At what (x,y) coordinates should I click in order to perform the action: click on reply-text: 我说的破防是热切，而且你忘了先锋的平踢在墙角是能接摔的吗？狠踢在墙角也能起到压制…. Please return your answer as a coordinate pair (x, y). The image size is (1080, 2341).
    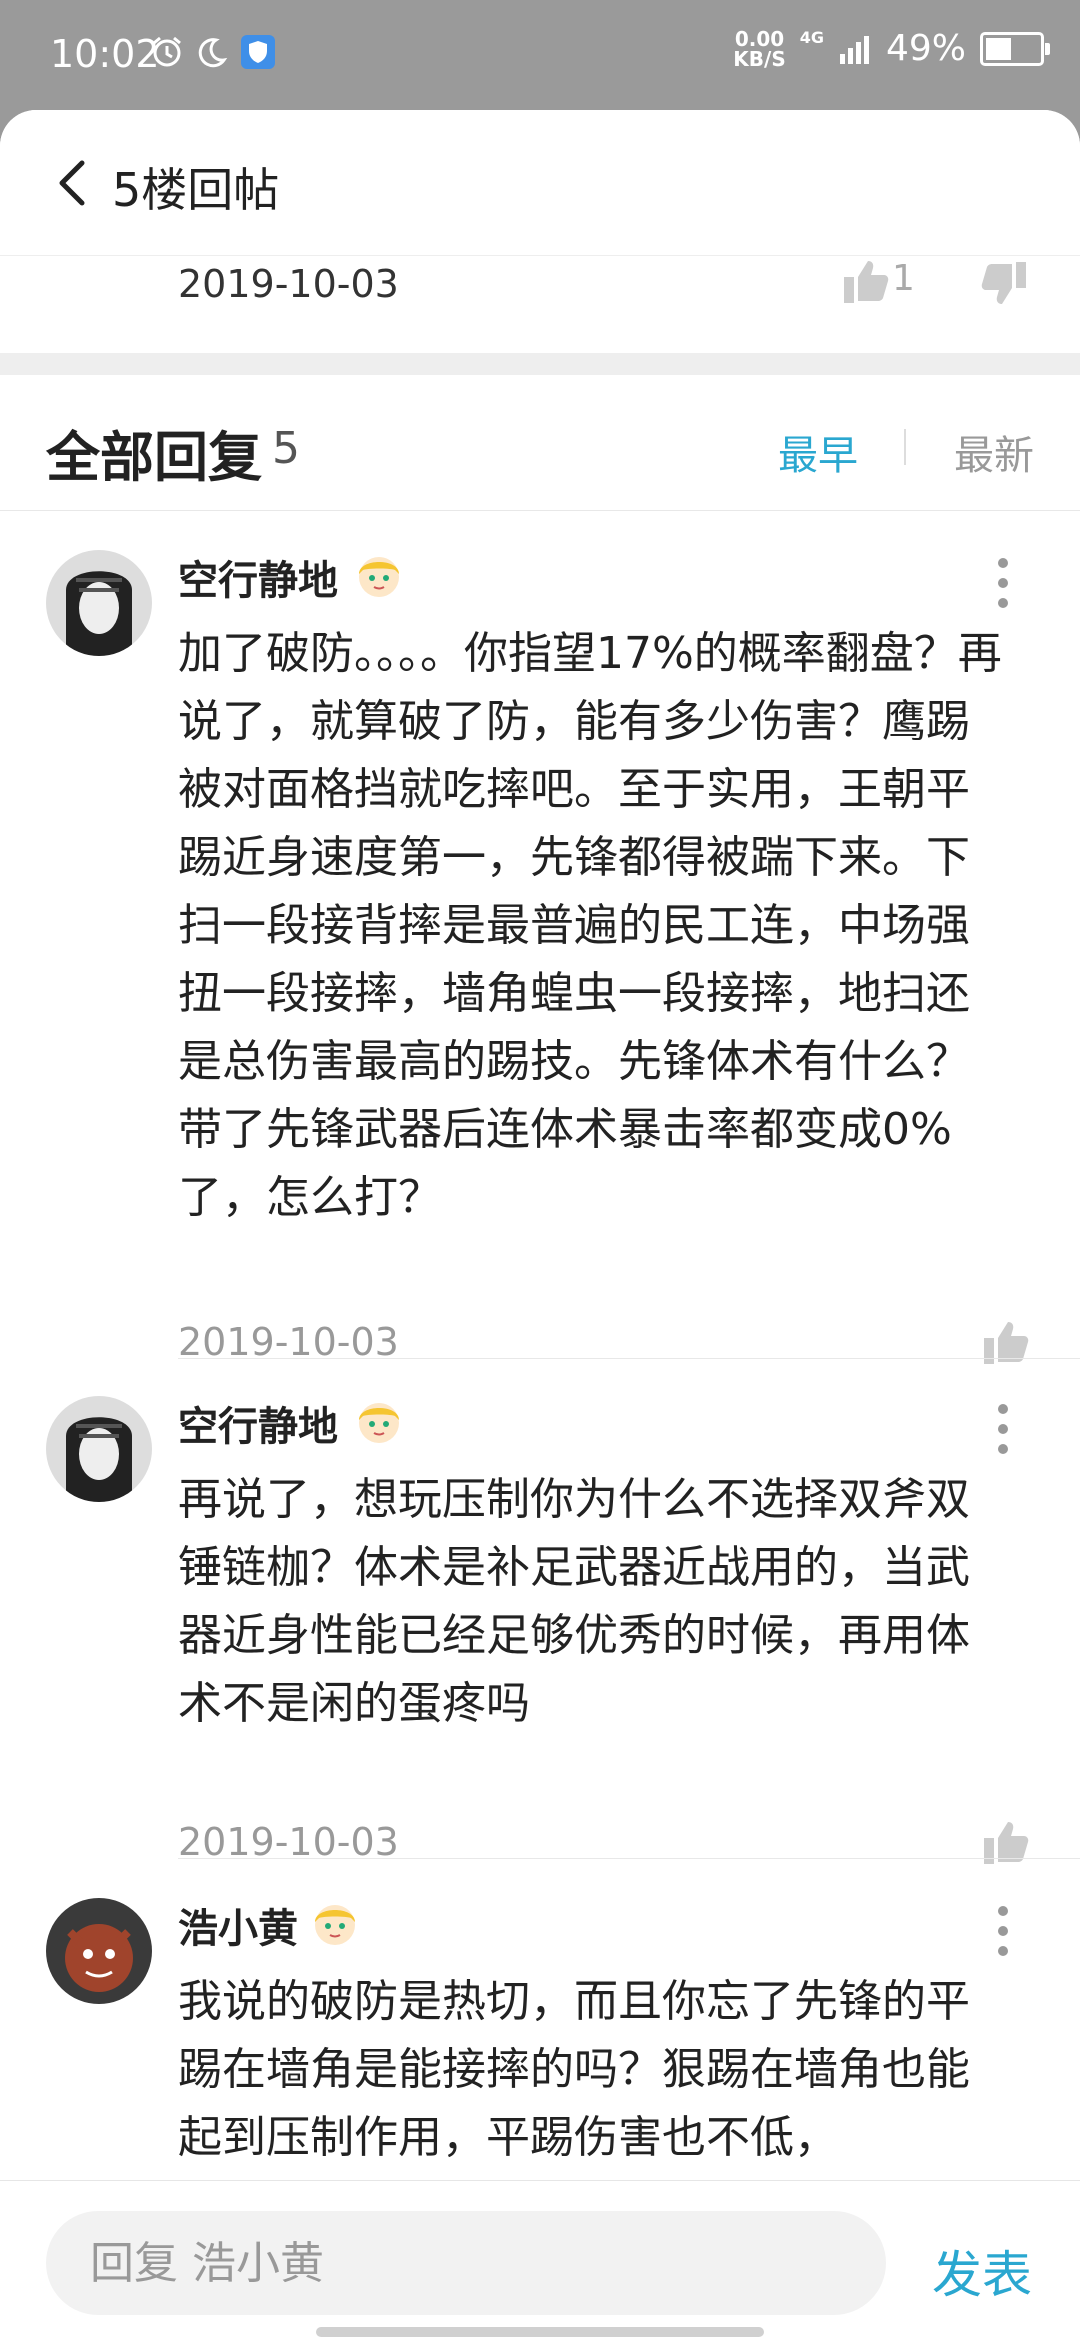
    Looking at the image, I should click on (574, 2069).